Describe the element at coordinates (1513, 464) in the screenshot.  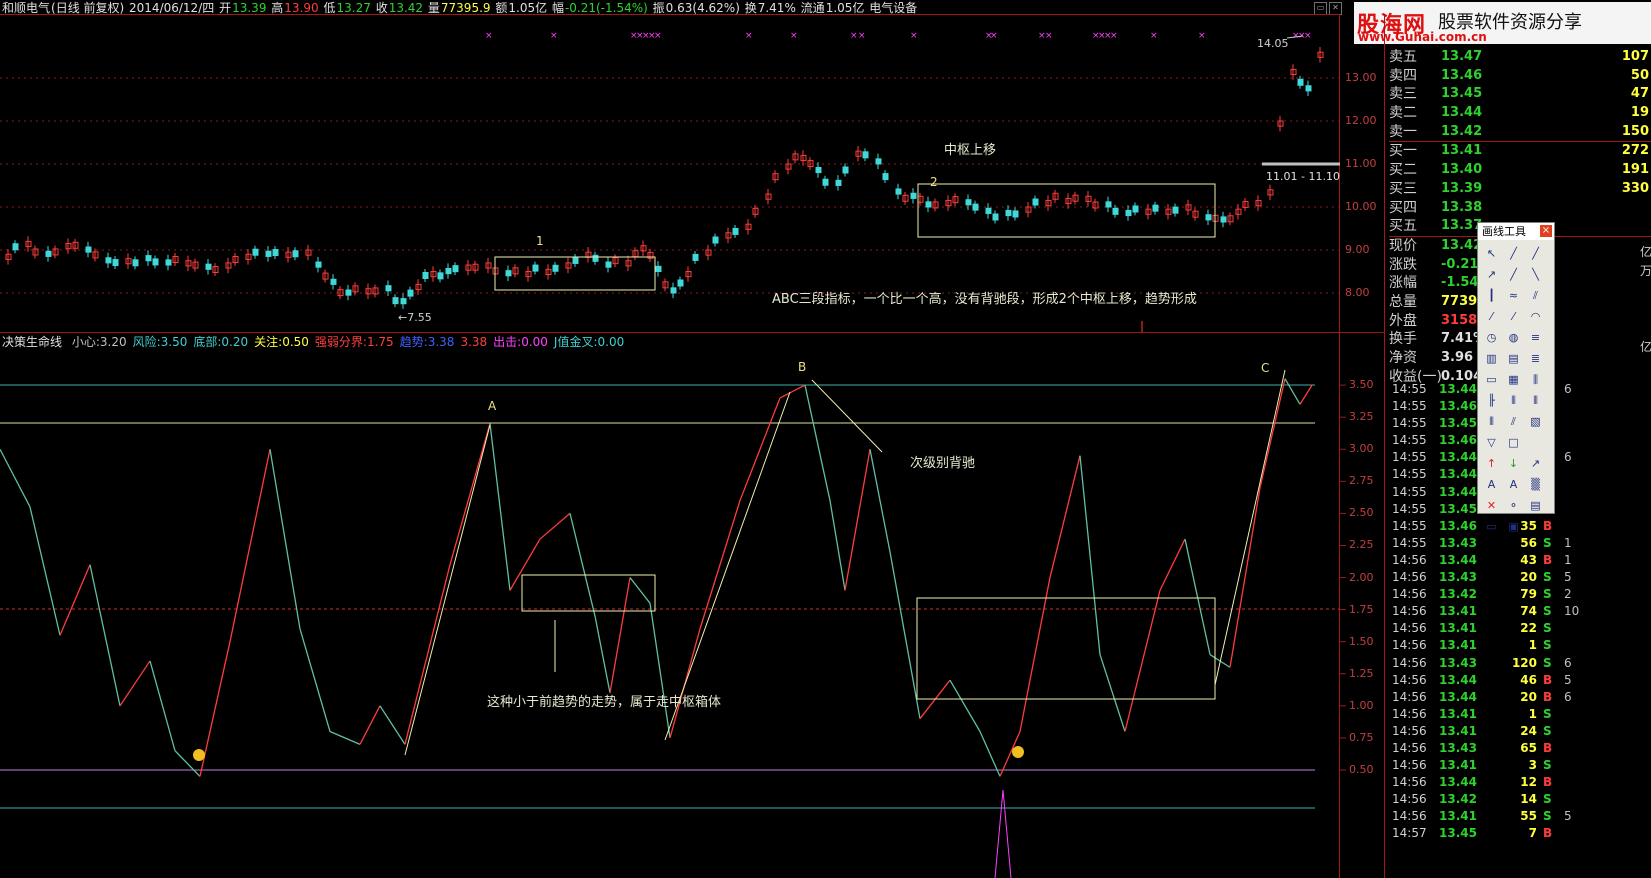
I see `drawing-tool-button: ↓` at that location.